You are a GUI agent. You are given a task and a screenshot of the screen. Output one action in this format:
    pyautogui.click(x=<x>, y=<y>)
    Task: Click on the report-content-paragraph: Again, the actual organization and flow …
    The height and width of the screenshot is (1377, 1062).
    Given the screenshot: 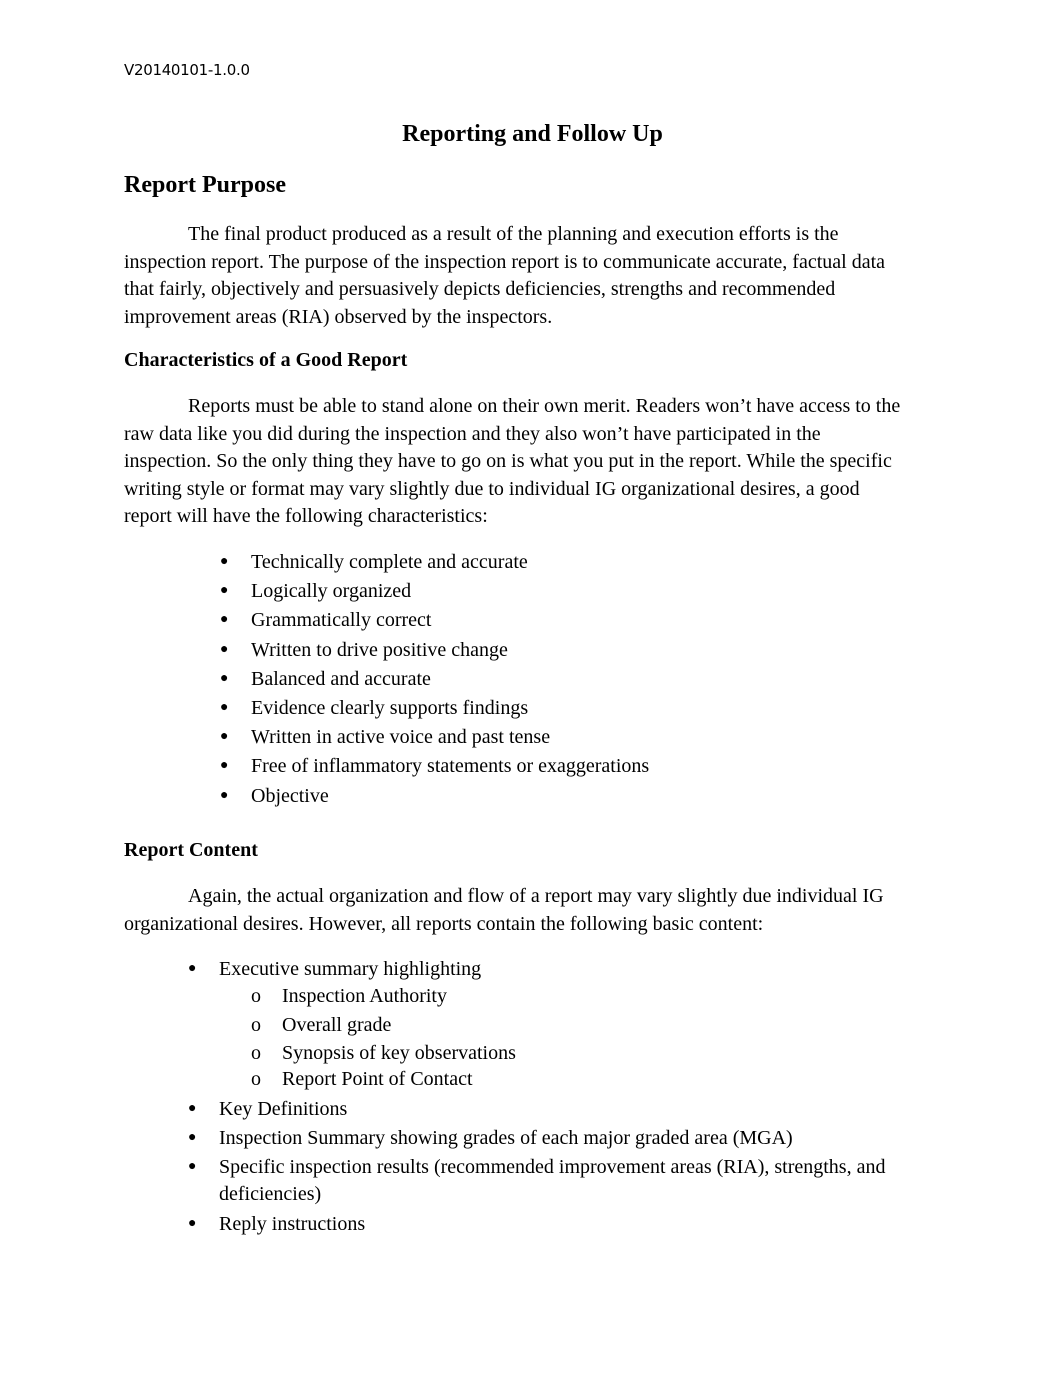 What is the action you would take?
    pyautogui.click(x=531, y=910)
    